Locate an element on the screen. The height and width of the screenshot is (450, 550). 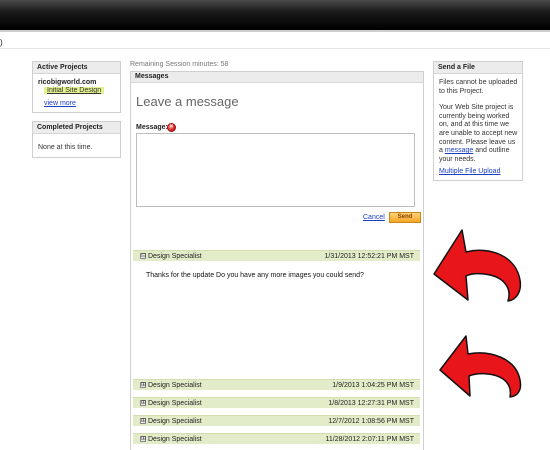
message-field-label: Message: is located at coordinates (152, 127).